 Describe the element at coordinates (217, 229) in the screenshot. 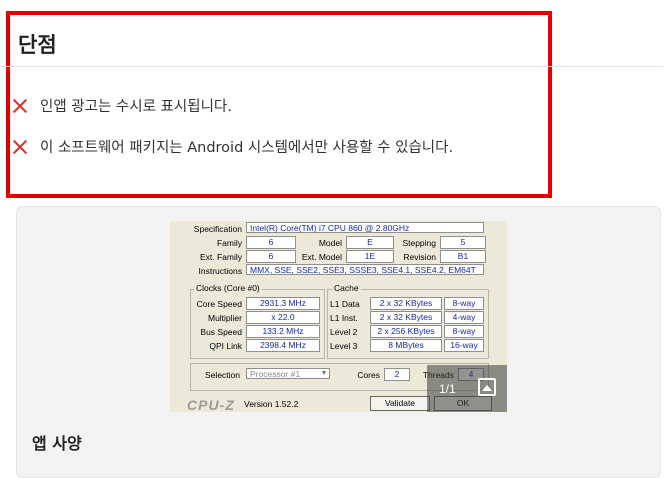

I see `label-specification: Specification` at that location.